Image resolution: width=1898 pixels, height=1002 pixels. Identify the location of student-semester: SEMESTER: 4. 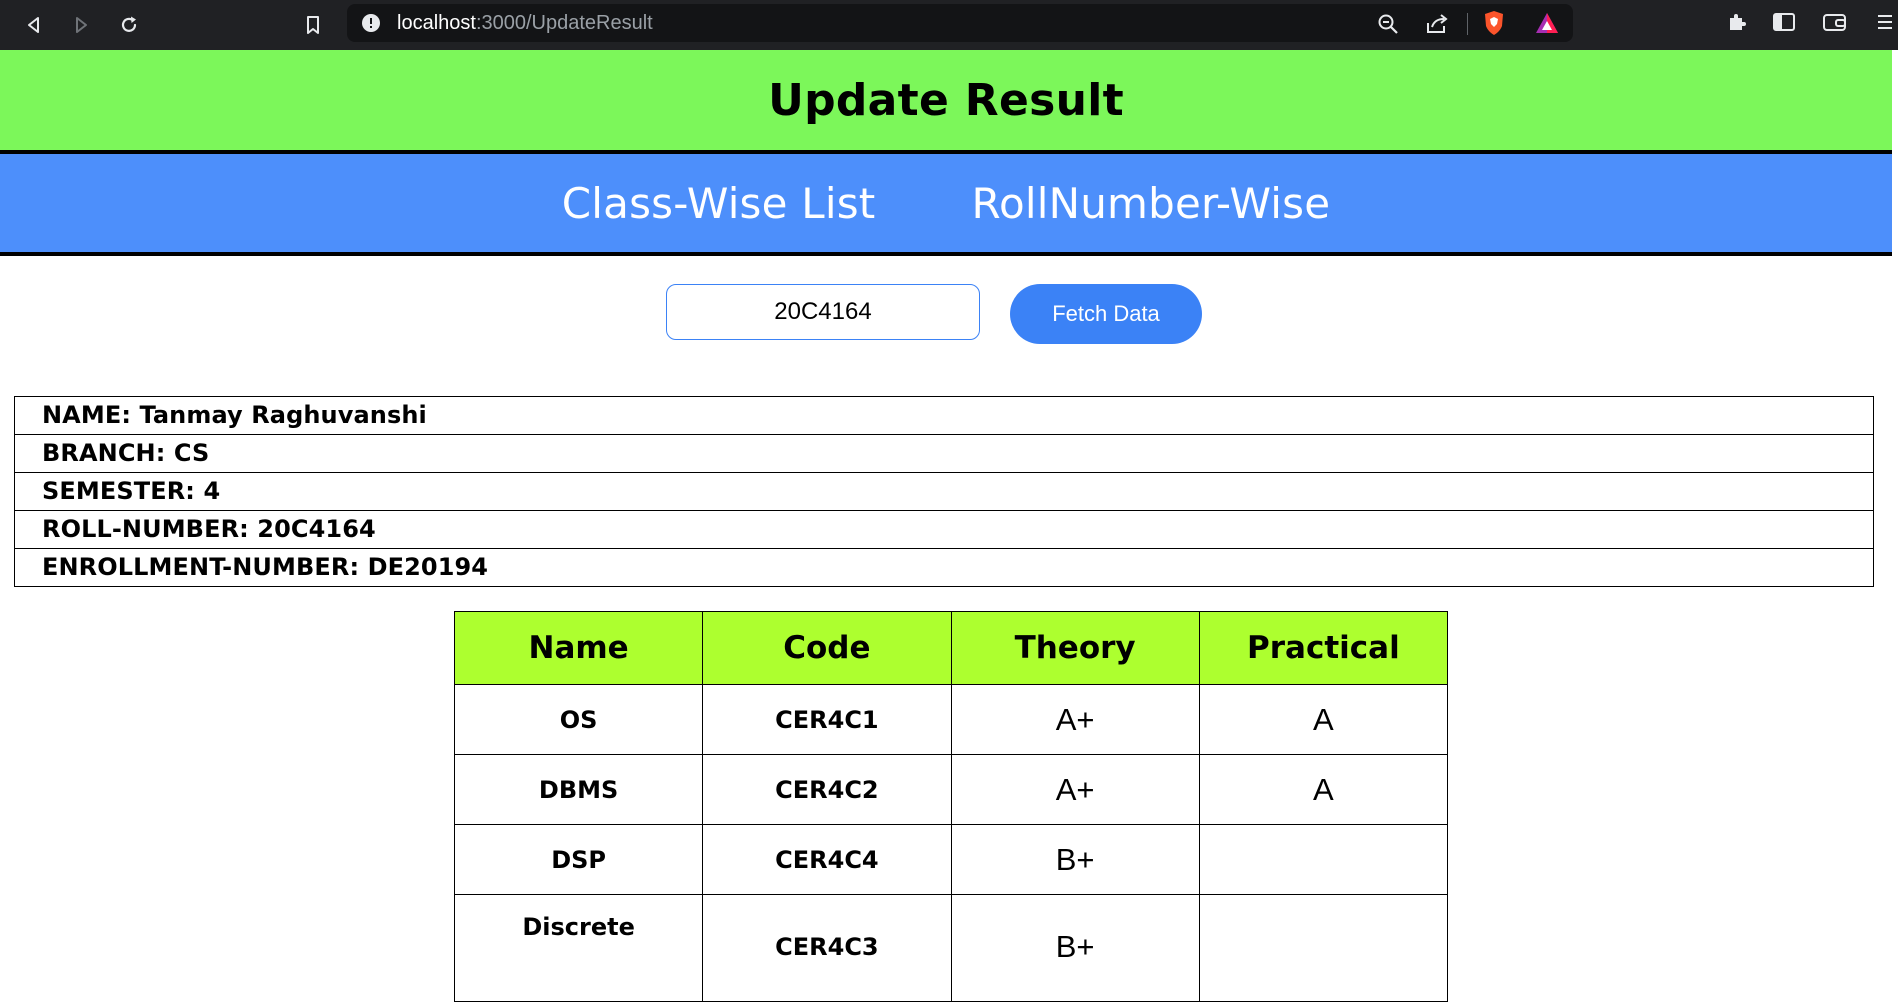
(944, 492).